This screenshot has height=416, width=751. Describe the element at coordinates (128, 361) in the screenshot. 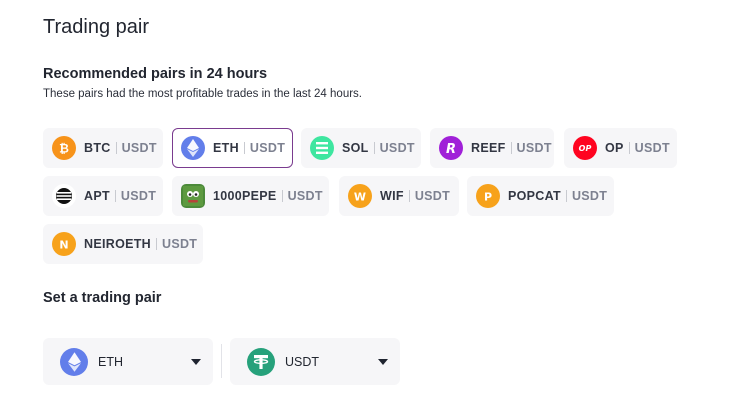

I see `base-currency-select: ETH` at that location.